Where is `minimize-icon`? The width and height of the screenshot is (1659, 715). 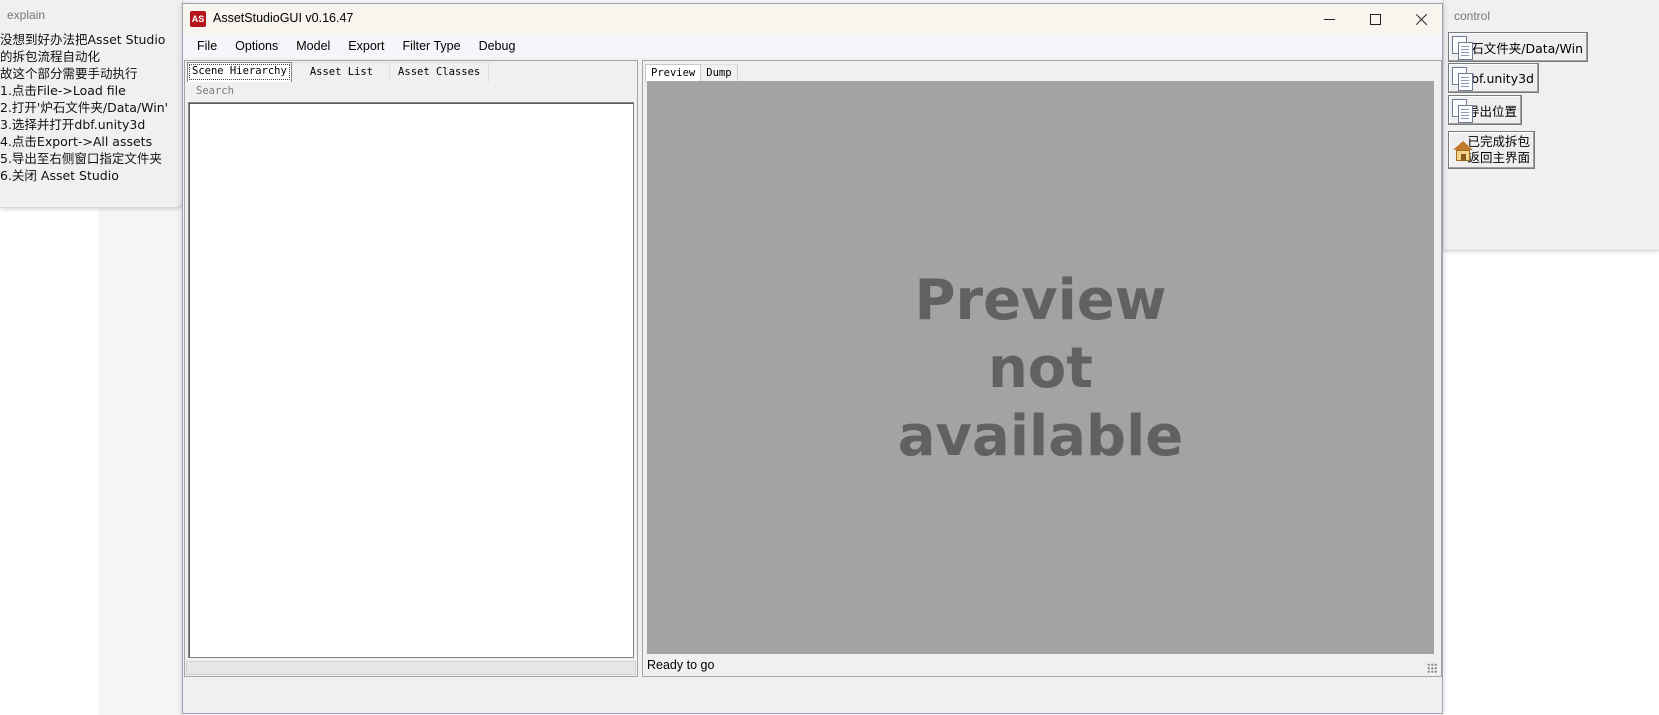
minimize-icon is located at coordinates (1329, 19).